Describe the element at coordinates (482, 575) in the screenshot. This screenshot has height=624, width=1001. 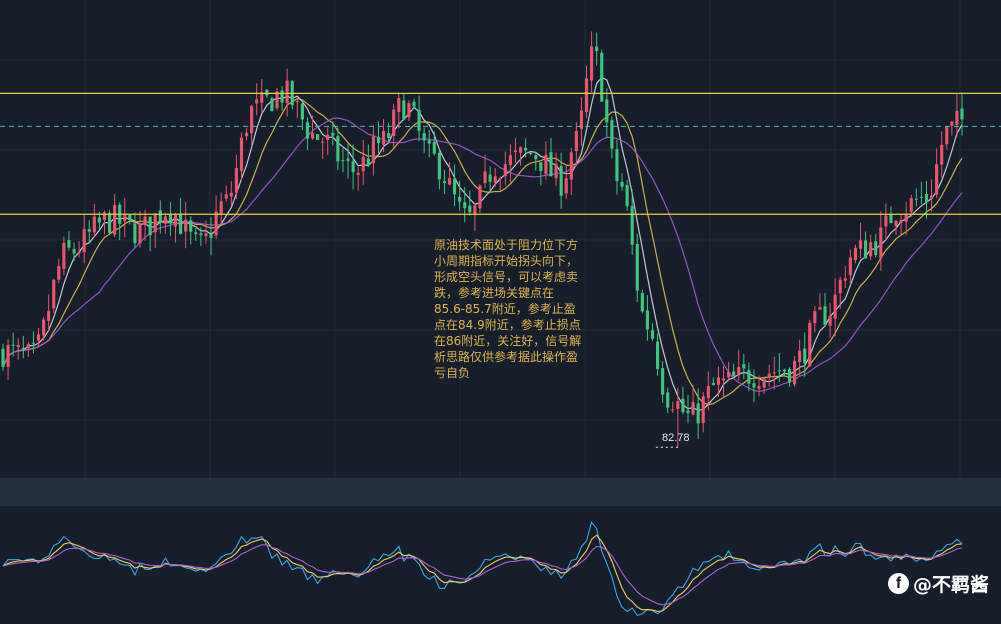
I see `oscillator-line-purple` at that location.